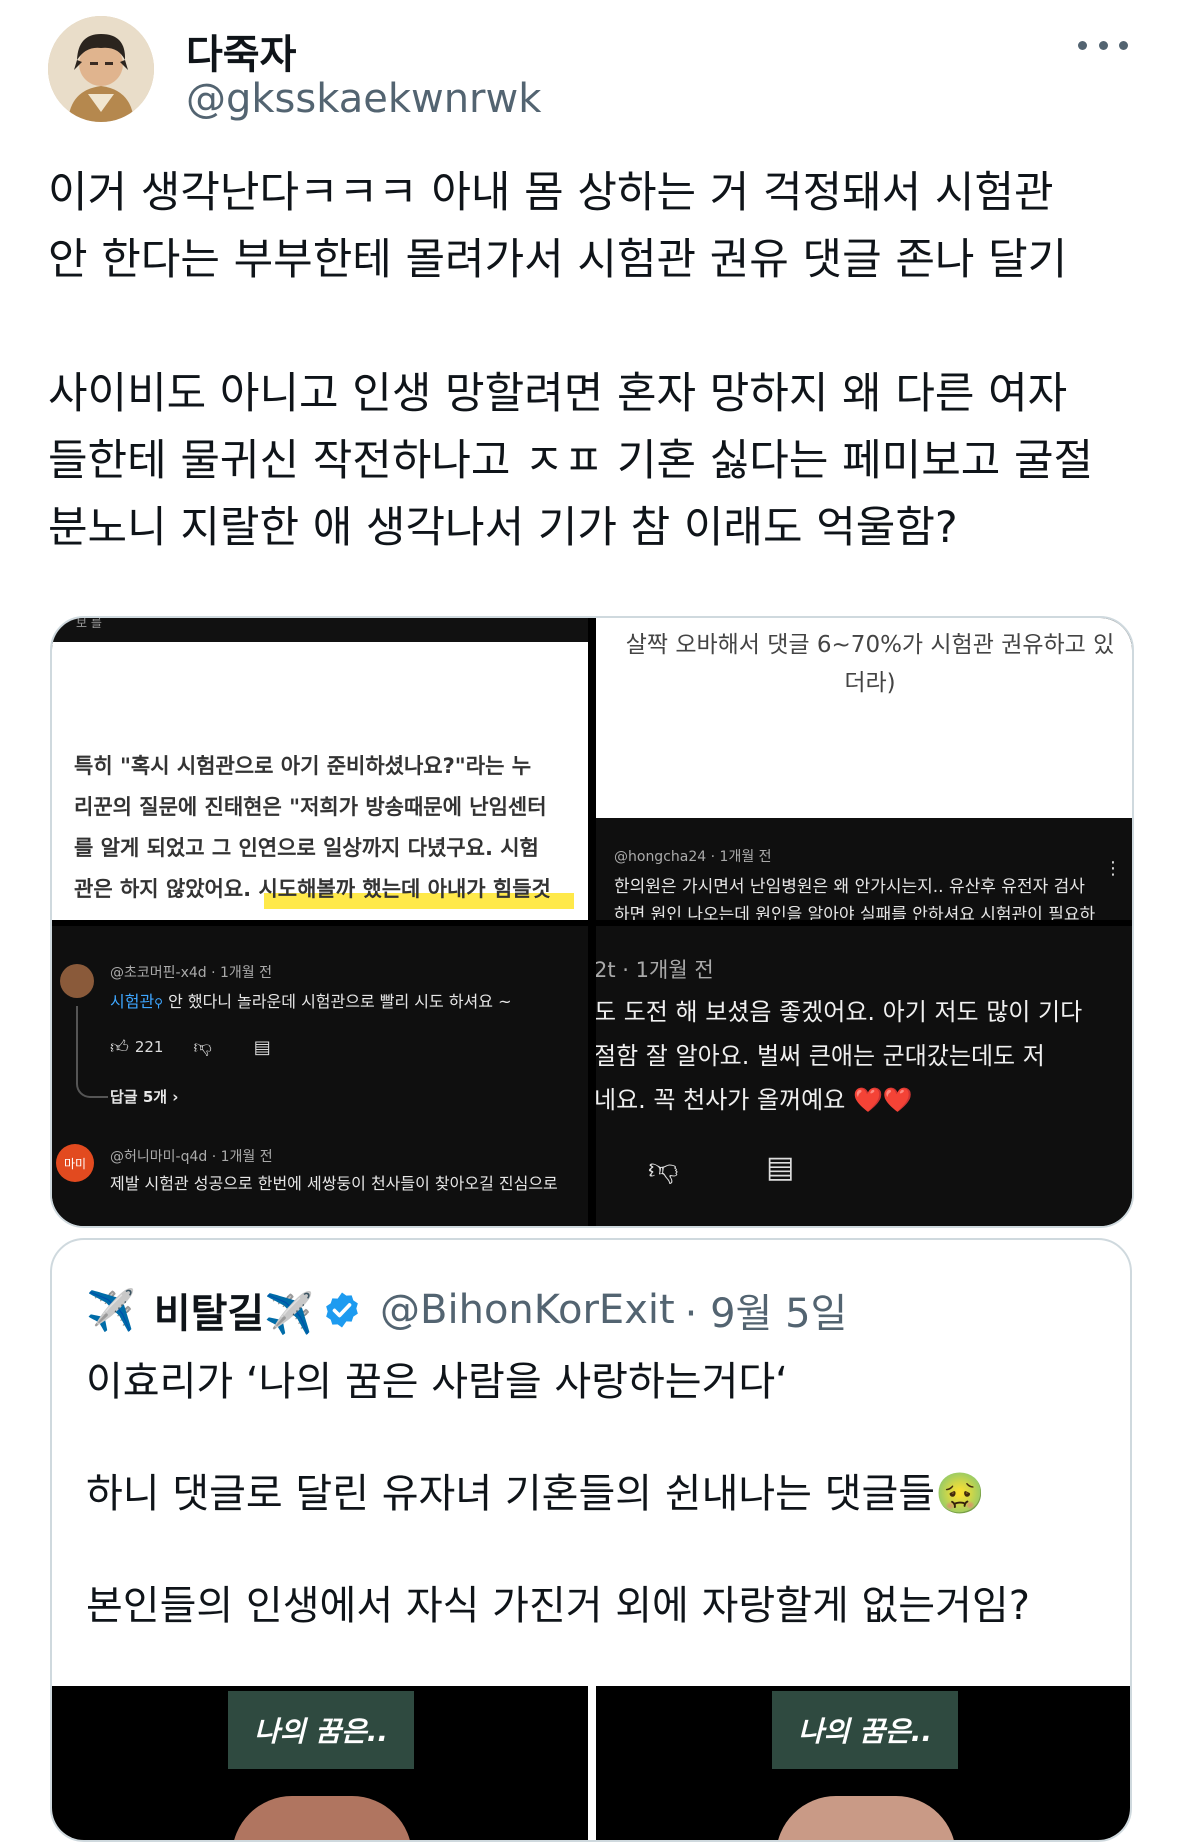  I want to click on chevron-right-icon: ›, so click(175, 1097).